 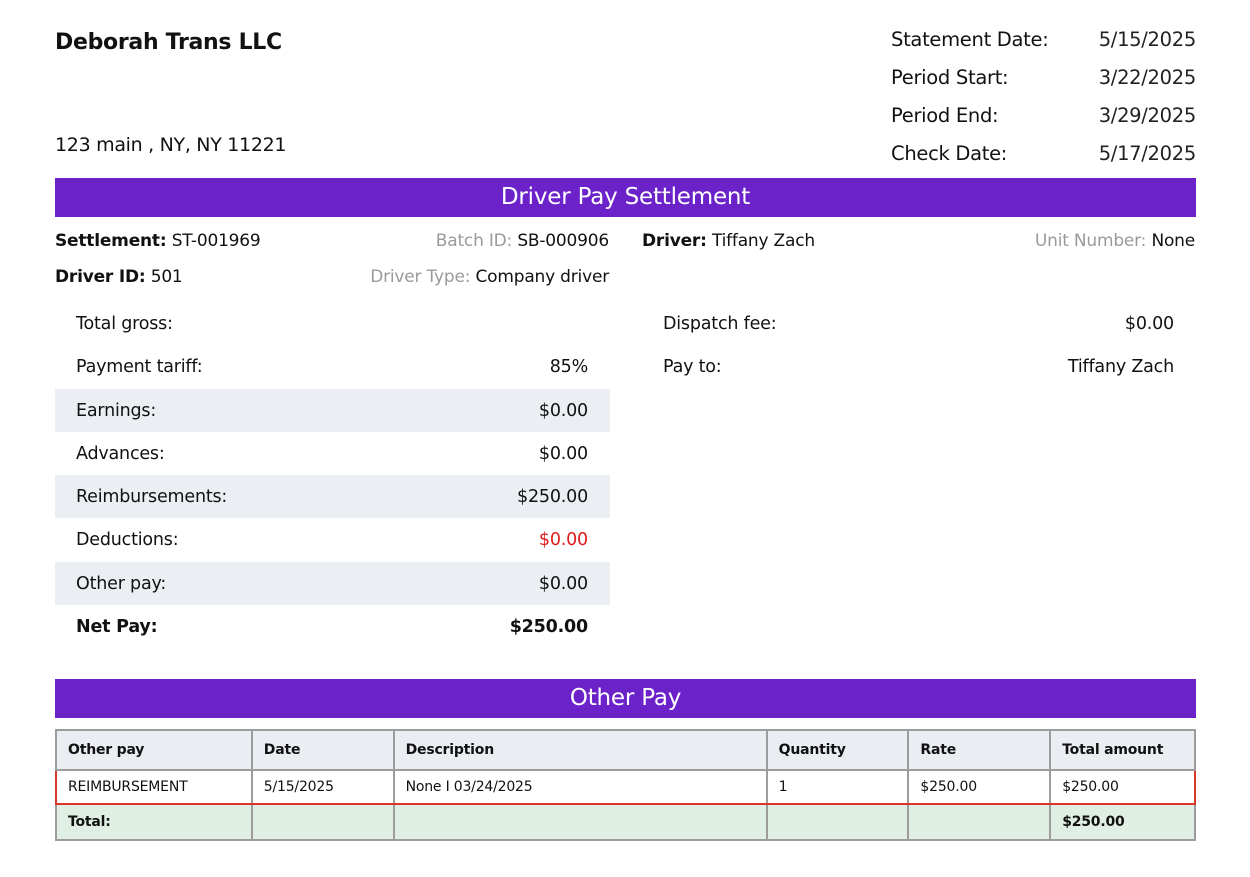 What do you see at coordinates (420, 277) in the screenshot?
I see `driver-type-label: Driver Type:` at bounding box center [420, 277].